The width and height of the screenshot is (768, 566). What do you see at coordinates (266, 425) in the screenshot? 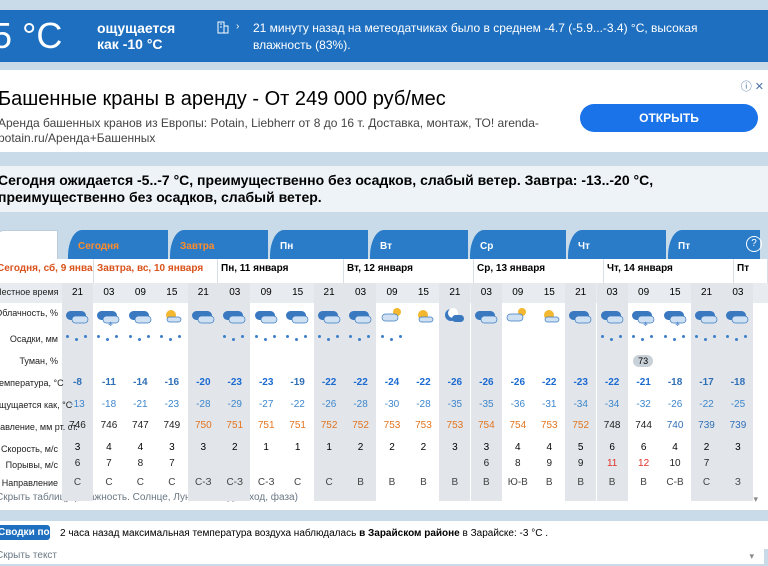
I see `pressure-cell: 751` at bounding box center [266, 425].